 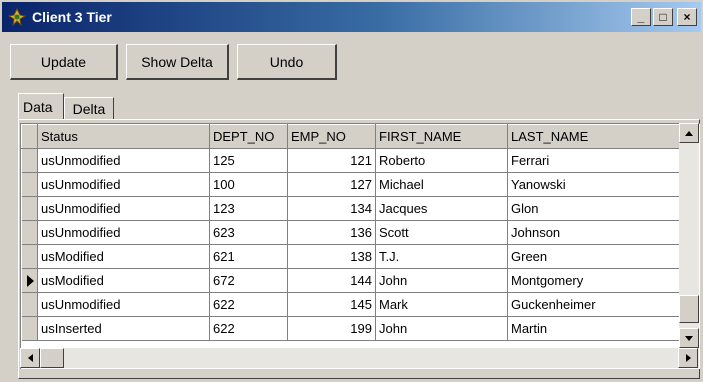 I want to click on cell-dept-no: 623, so click(x=248, y=232).